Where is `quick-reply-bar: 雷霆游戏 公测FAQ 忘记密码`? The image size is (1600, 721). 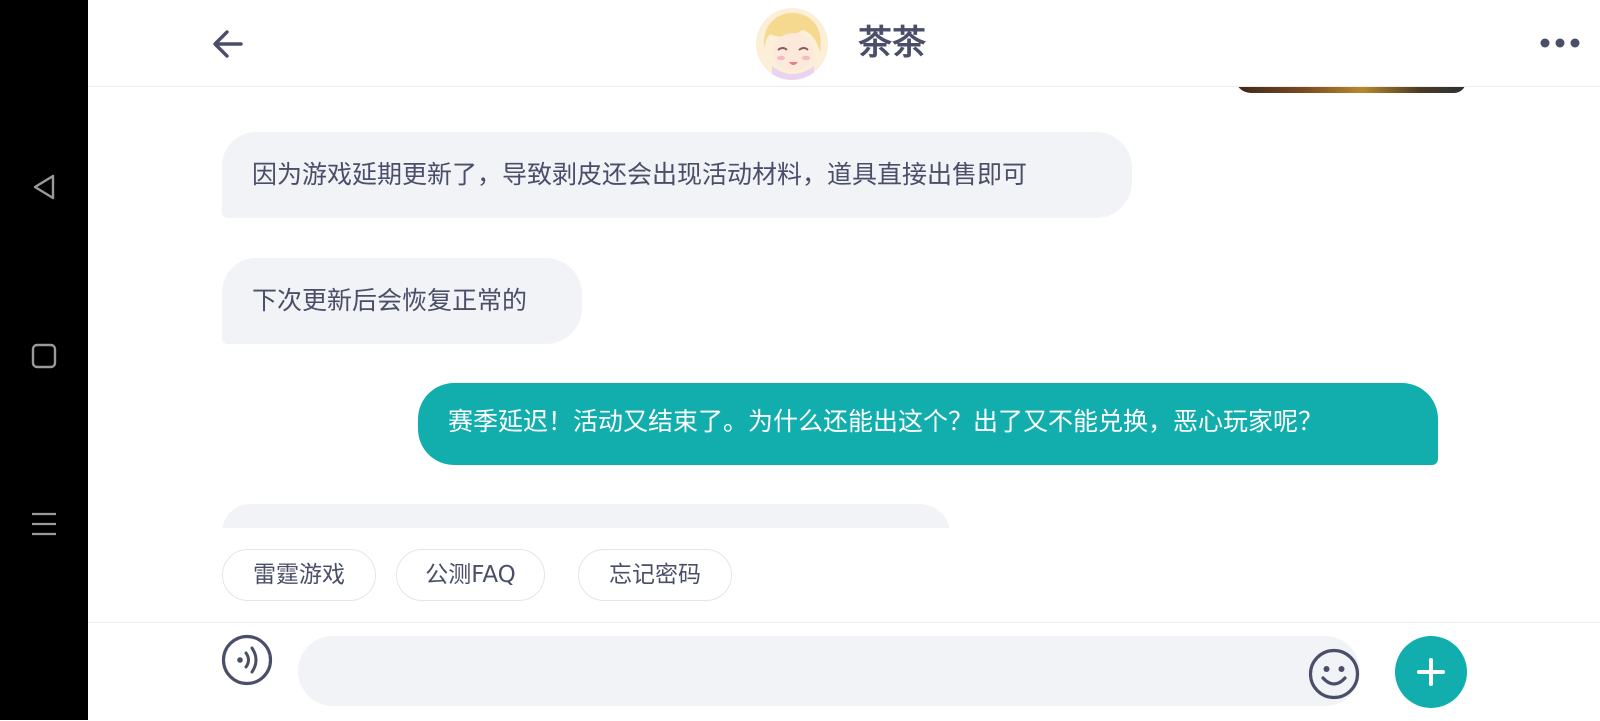 quick-reply-bar: 雷霆游戏 公测FAQ 忘记密码 is located at coordinates (844, 569).